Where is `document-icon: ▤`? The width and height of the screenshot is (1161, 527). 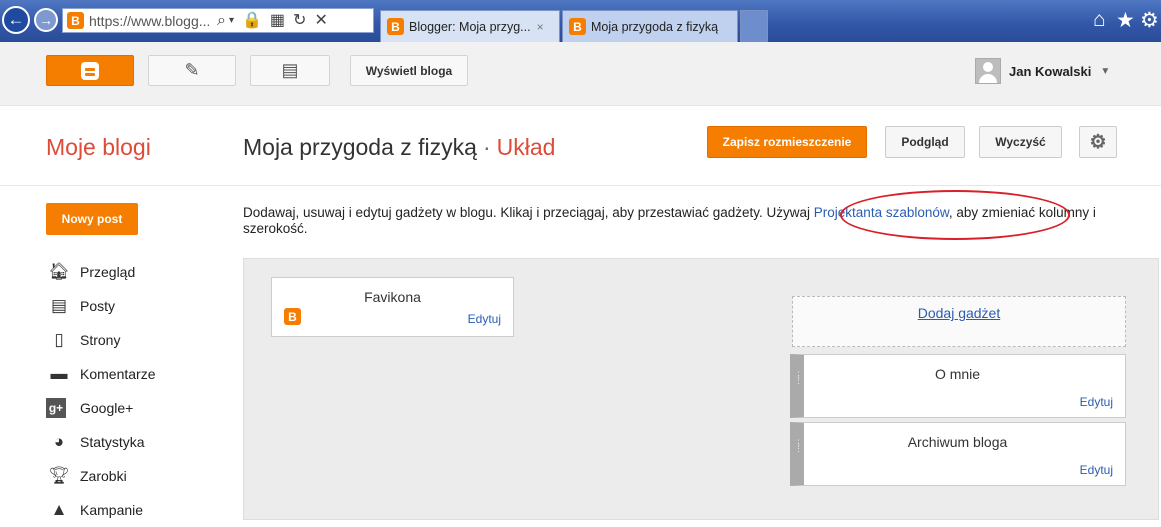 document-icon: ▤ is located at coordinates (290, 70).